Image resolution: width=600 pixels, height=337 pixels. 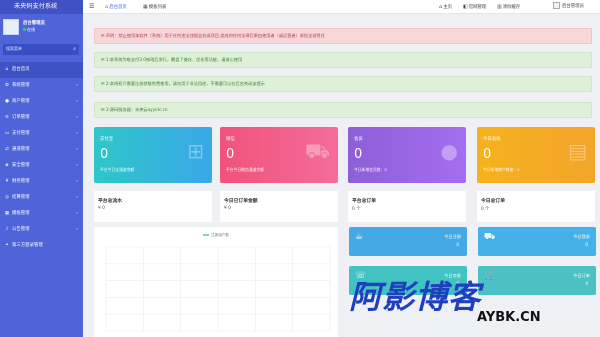 I want to click on top-navbar: ☰ ⌂后台首页 ▦模板列表 ⌂主页 ◧官网管理 ▥清除缓存 后台管理员, so click(x=341, y=7).